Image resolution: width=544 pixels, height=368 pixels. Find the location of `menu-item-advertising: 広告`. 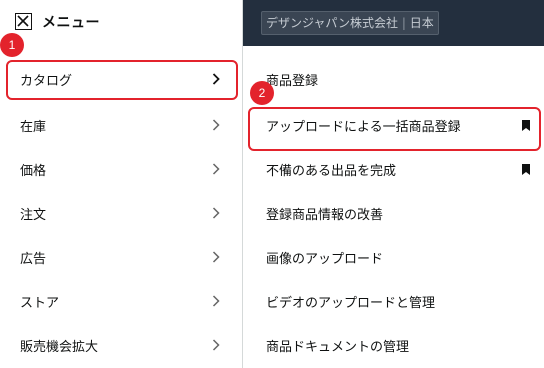

menu-item-advertising: 広告 is located at coordinates (121, 258).